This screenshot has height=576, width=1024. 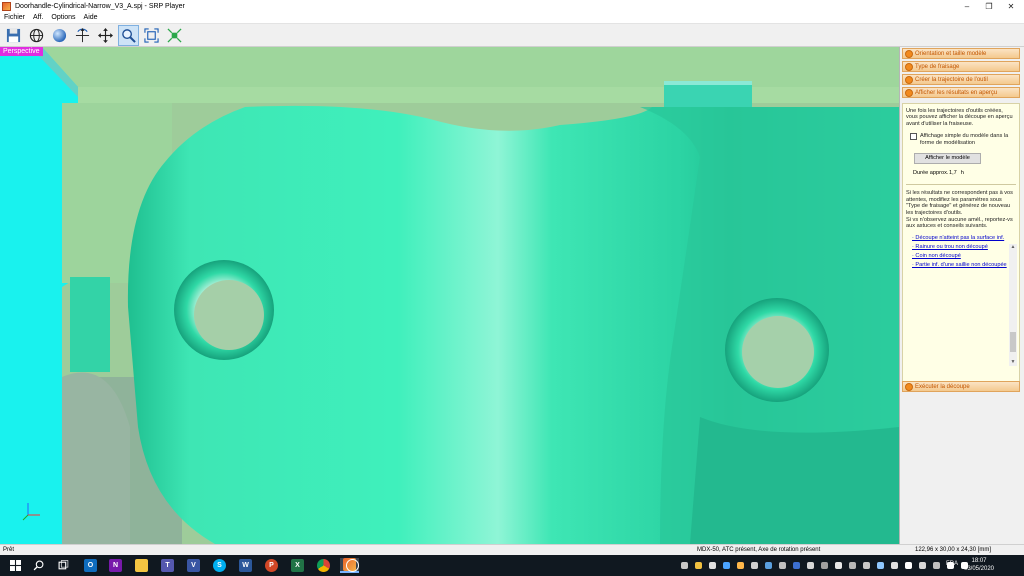 I want to click on zoom-icon, so click(x=129, y=35).